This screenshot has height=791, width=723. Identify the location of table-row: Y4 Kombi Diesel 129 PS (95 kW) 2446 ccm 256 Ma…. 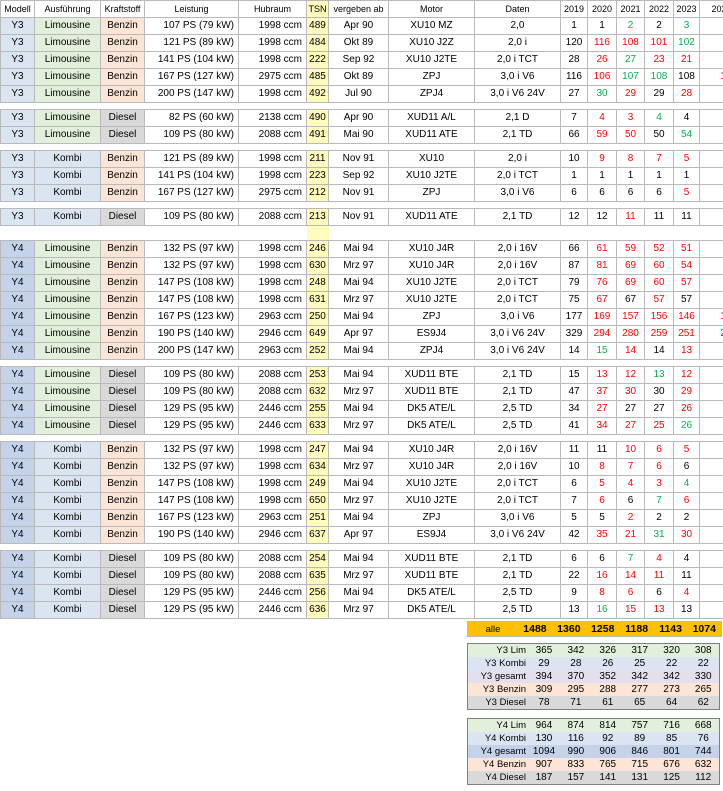
(361, 593).